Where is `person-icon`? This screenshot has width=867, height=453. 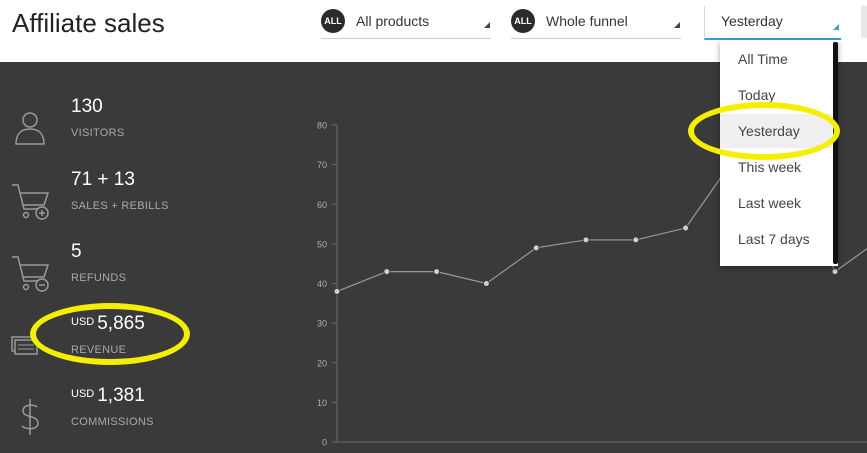 person-icon is located at coordinates (30, 128).